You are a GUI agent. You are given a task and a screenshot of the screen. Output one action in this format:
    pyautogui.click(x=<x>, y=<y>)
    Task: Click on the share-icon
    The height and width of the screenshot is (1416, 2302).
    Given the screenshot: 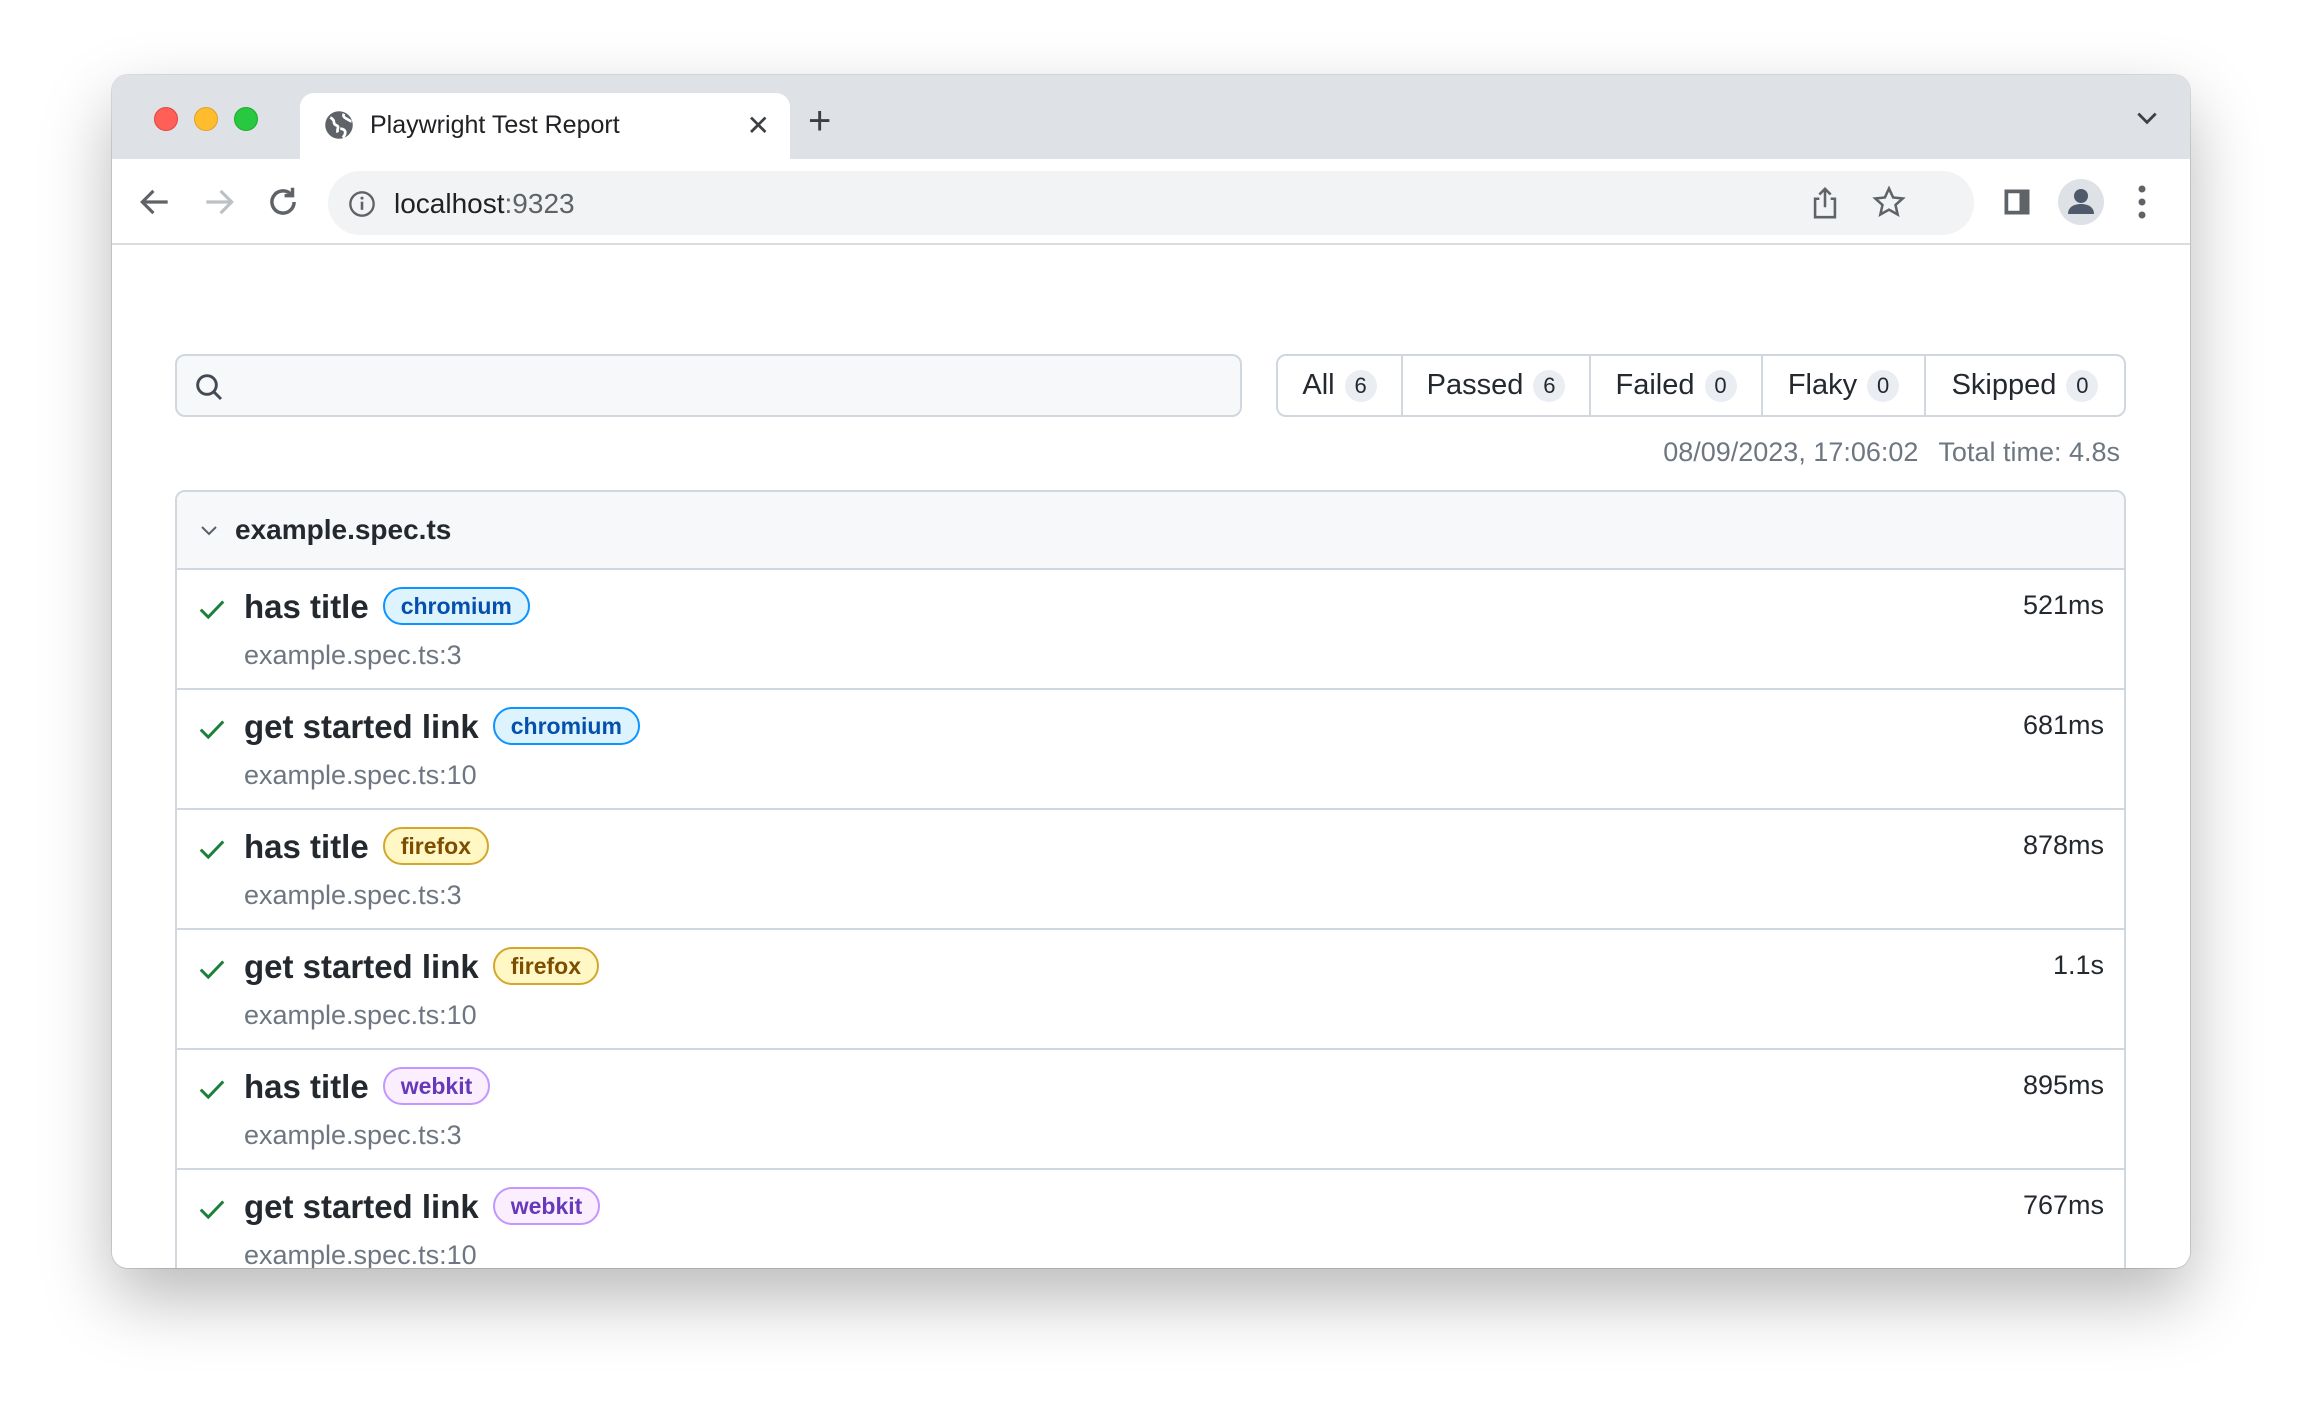 What is the action you would take?
    pyautogui.click(x=1825, y=203)
    